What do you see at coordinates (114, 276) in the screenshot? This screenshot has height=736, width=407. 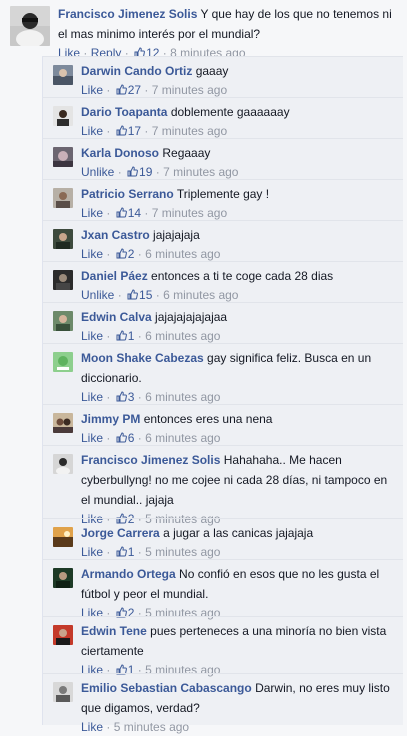 I see `comment-author: Daniel Páez` at bounding box center [114, 276].